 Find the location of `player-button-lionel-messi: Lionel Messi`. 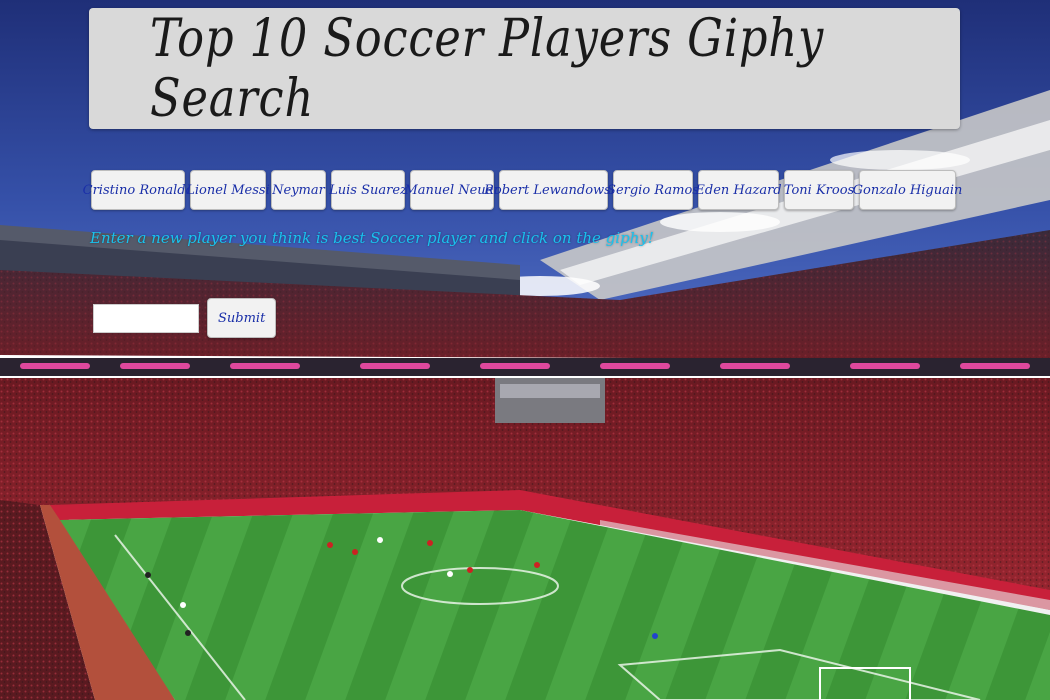

player-button-lionel-messi: Lionel Messi is located at coordinates (228, 190).